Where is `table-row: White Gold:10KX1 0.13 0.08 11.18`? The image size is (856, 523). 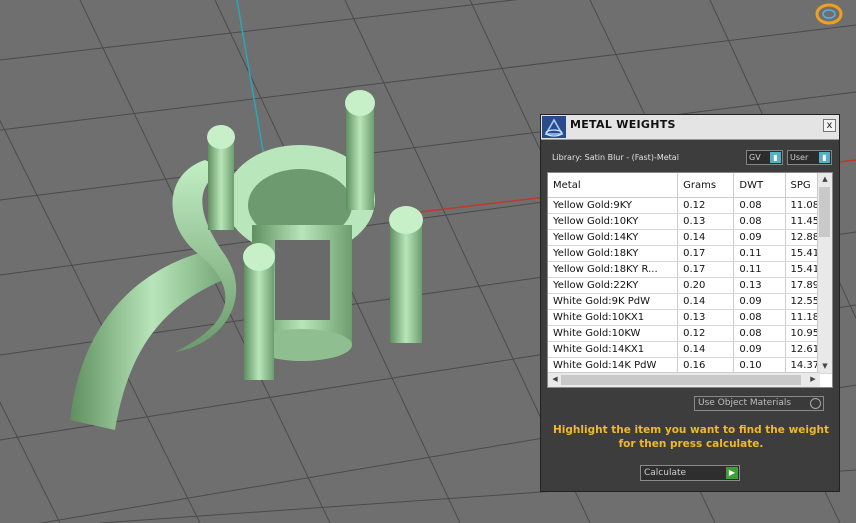 table-row: White Gold:10KX1 0.13 0.08 11.18 is located at coordinates (690, 317).